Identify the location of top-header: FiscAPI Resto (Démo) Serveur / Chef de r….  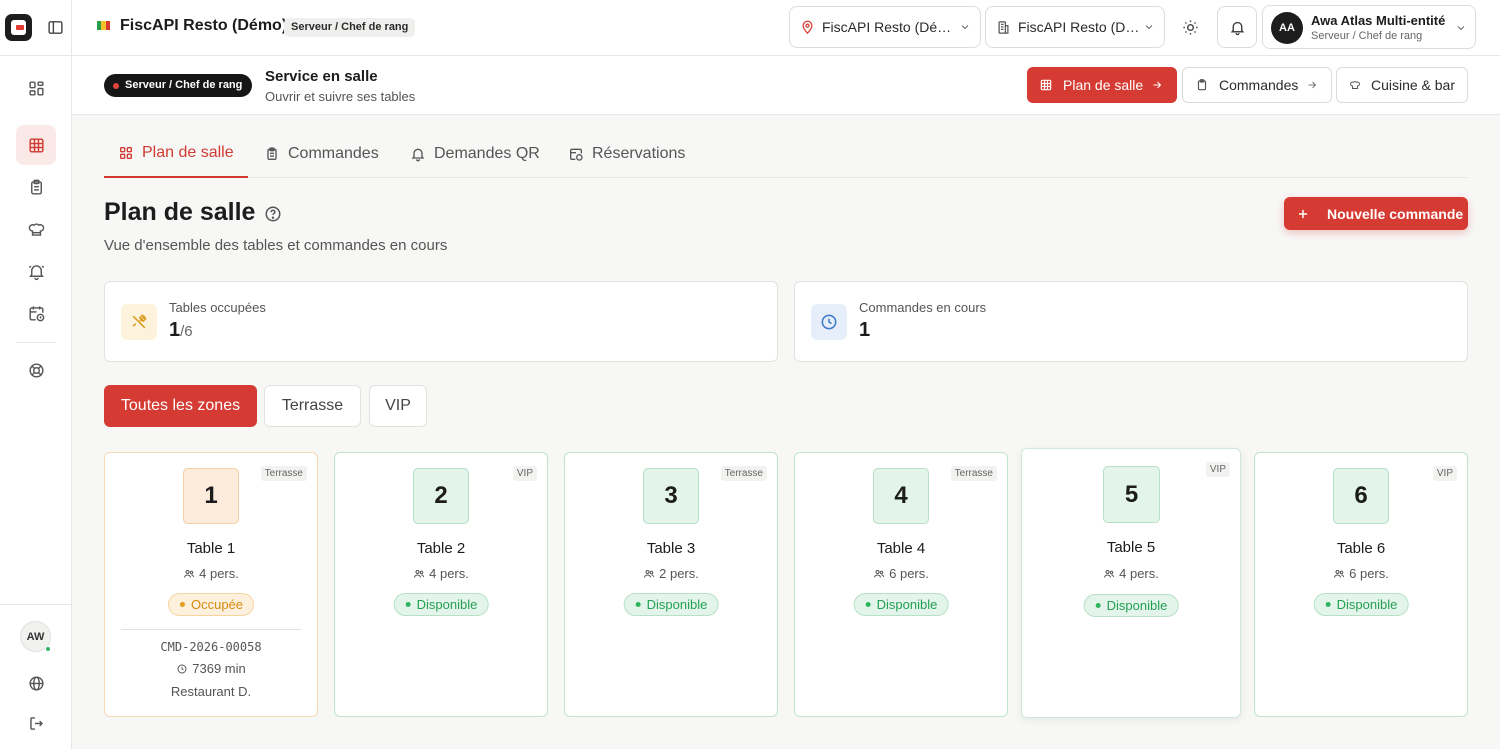
(786, 28).